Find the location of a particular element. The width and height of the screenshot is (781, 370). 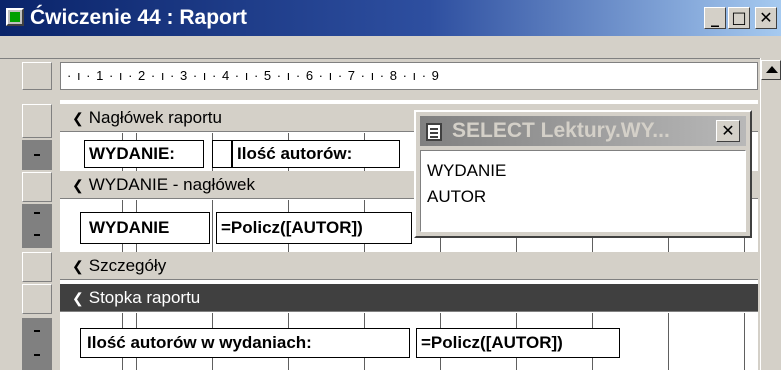

label-ilosc-autorow: Ilość autorów: is located at coordinates (316, 154).